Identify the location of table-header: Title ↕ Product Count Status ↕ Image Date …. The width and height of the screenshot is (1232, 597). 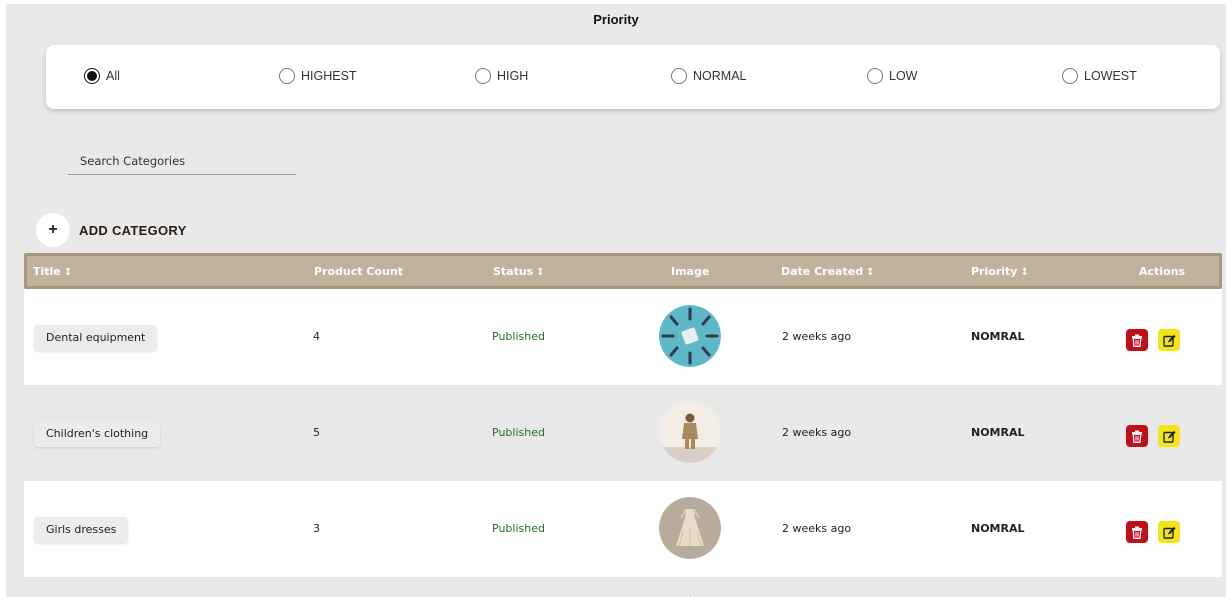
(623, 271).